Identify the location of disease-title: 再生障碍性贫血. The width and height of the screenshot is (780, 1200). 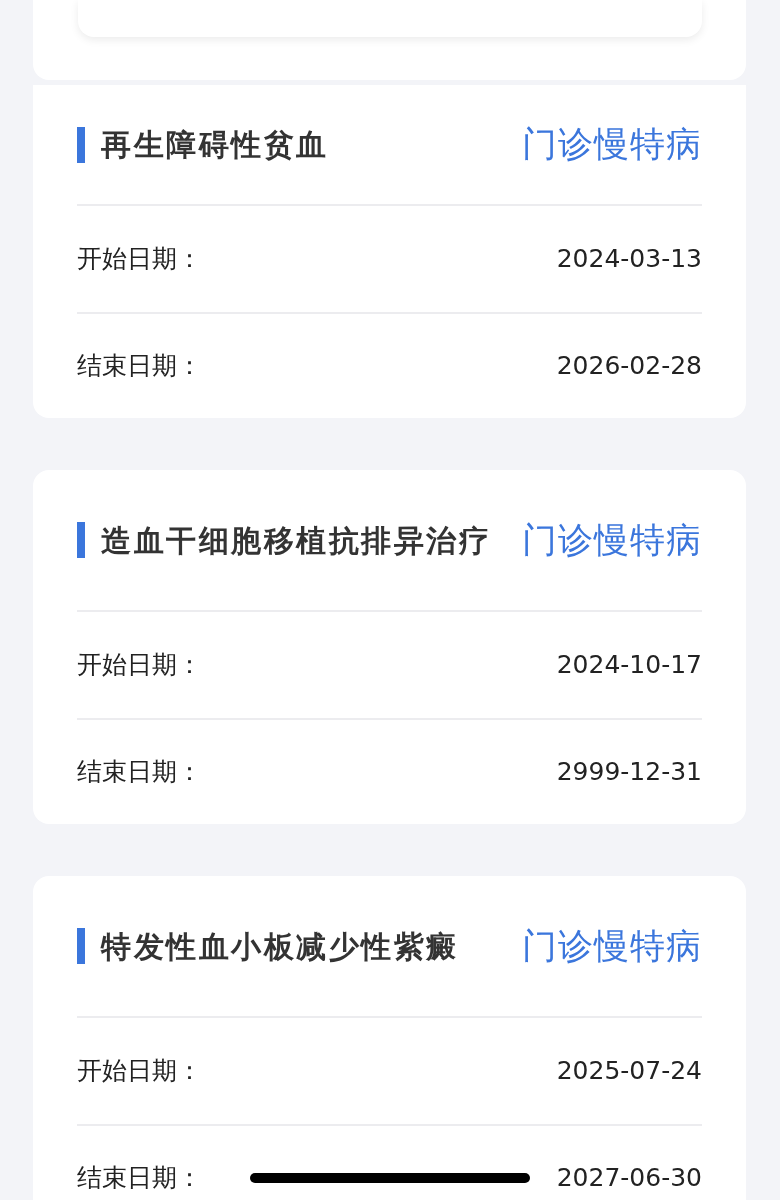
(215, 145).